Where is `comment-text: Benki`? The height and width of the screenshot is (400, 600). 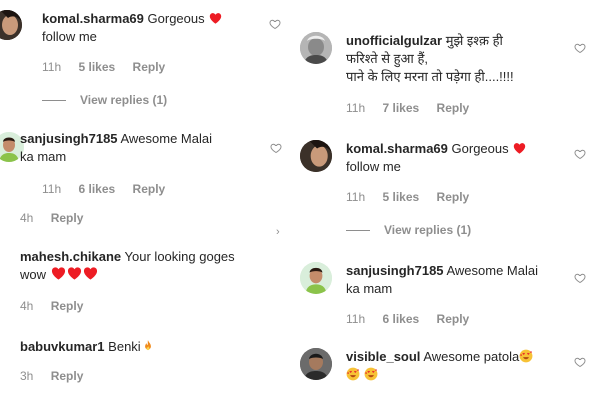
comment-text: Benki is located at coordinates (124, 346).